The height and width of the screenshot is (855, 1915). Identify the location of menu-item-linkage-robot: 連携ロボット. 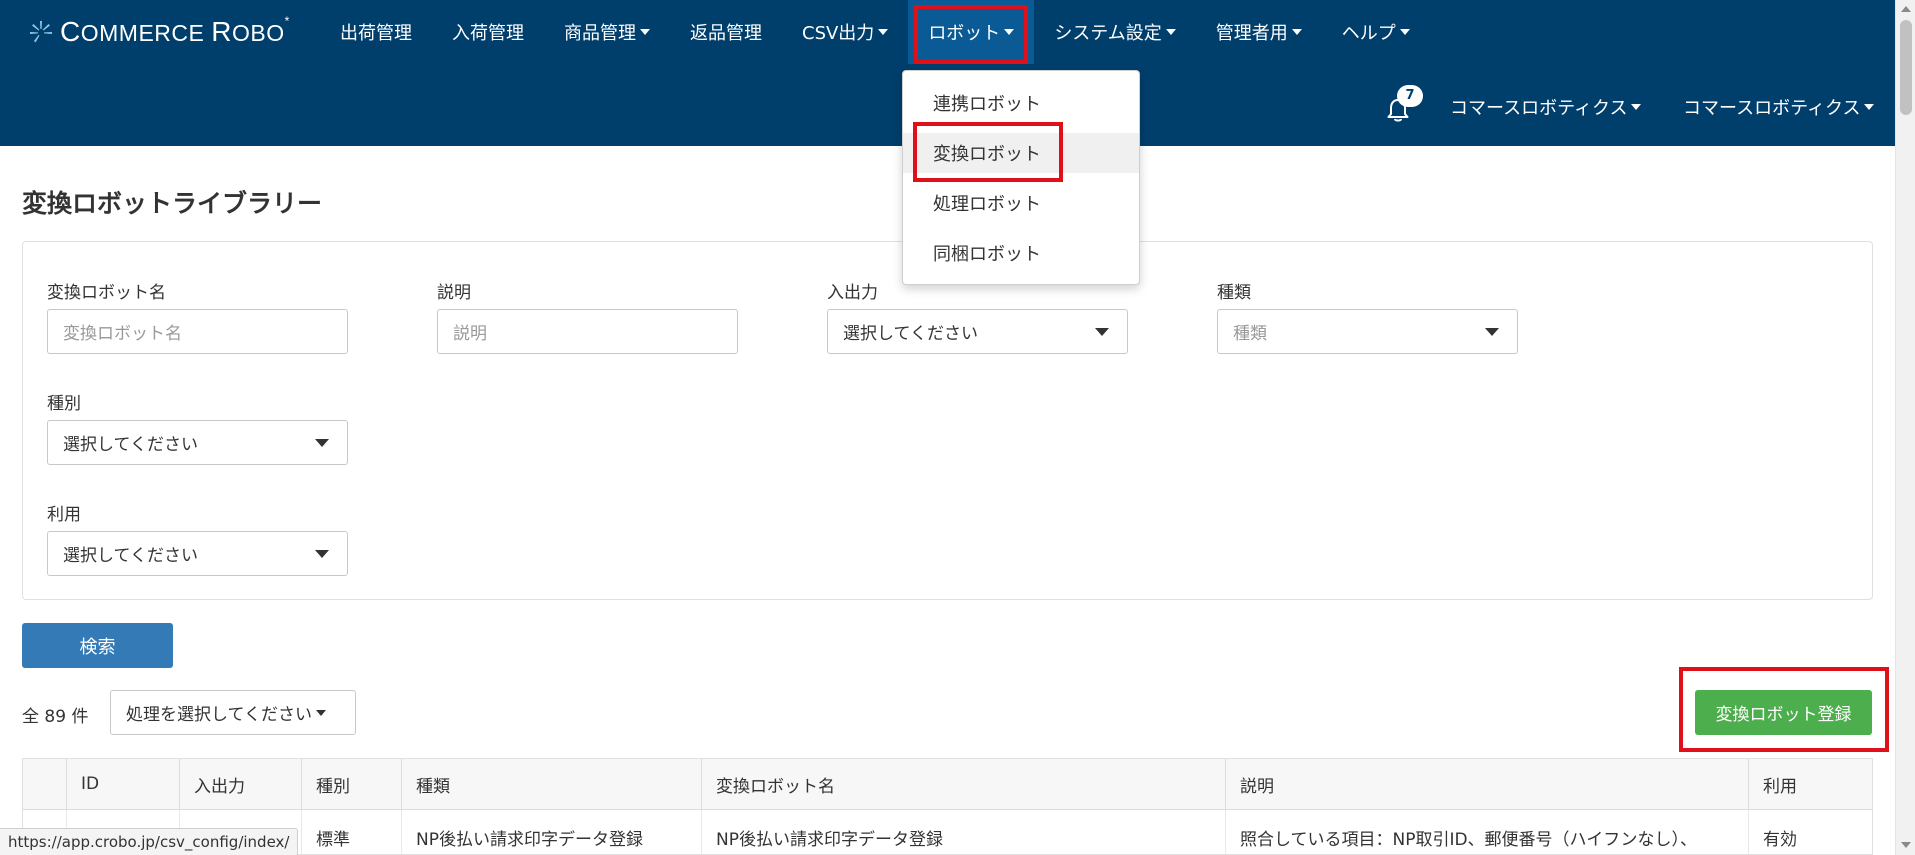
(1021, 103).